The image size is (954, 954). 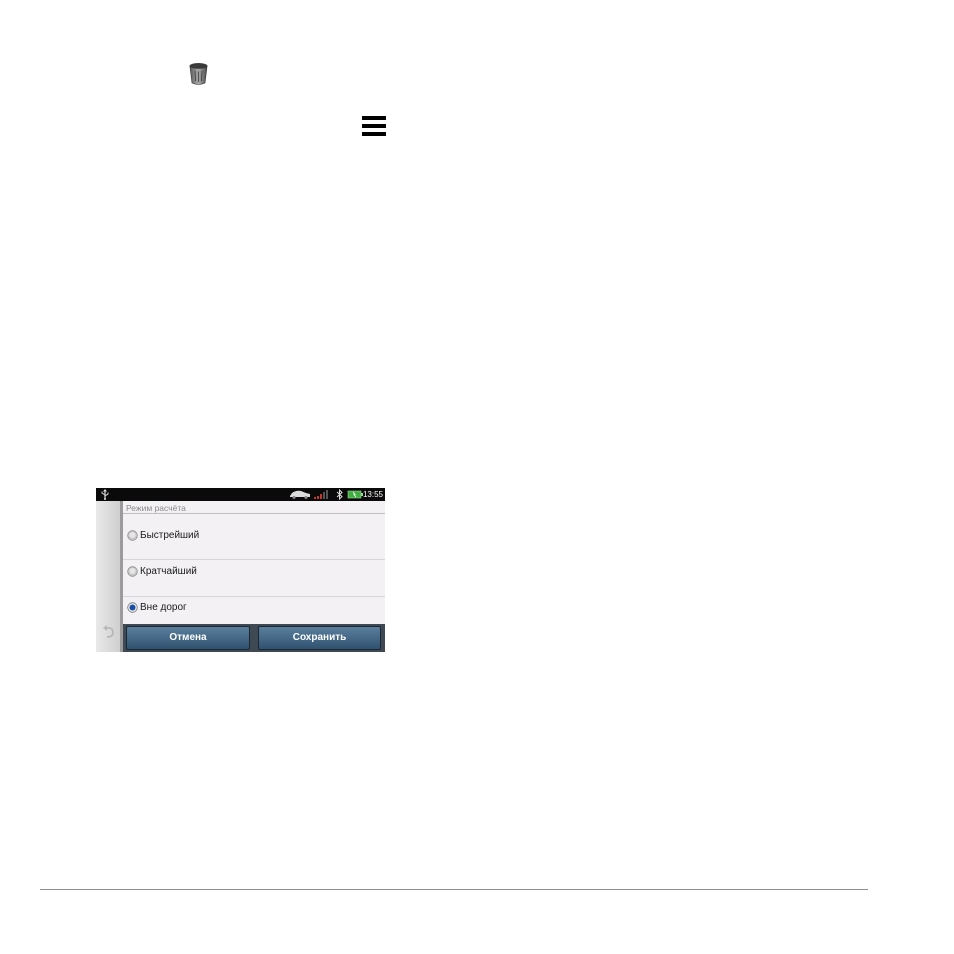 I want to click on car-icon, so click(x=300, y=494).